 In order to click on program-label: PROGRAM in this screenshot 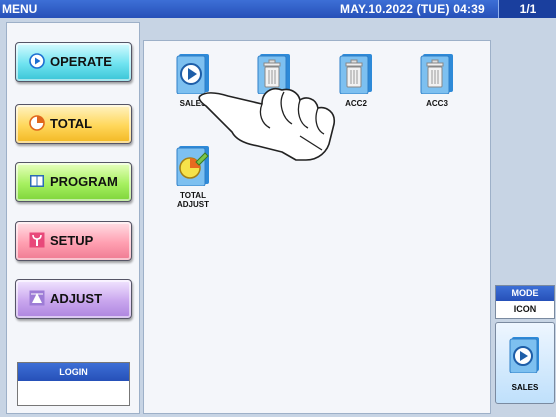, I will do `click(84, 181)`.